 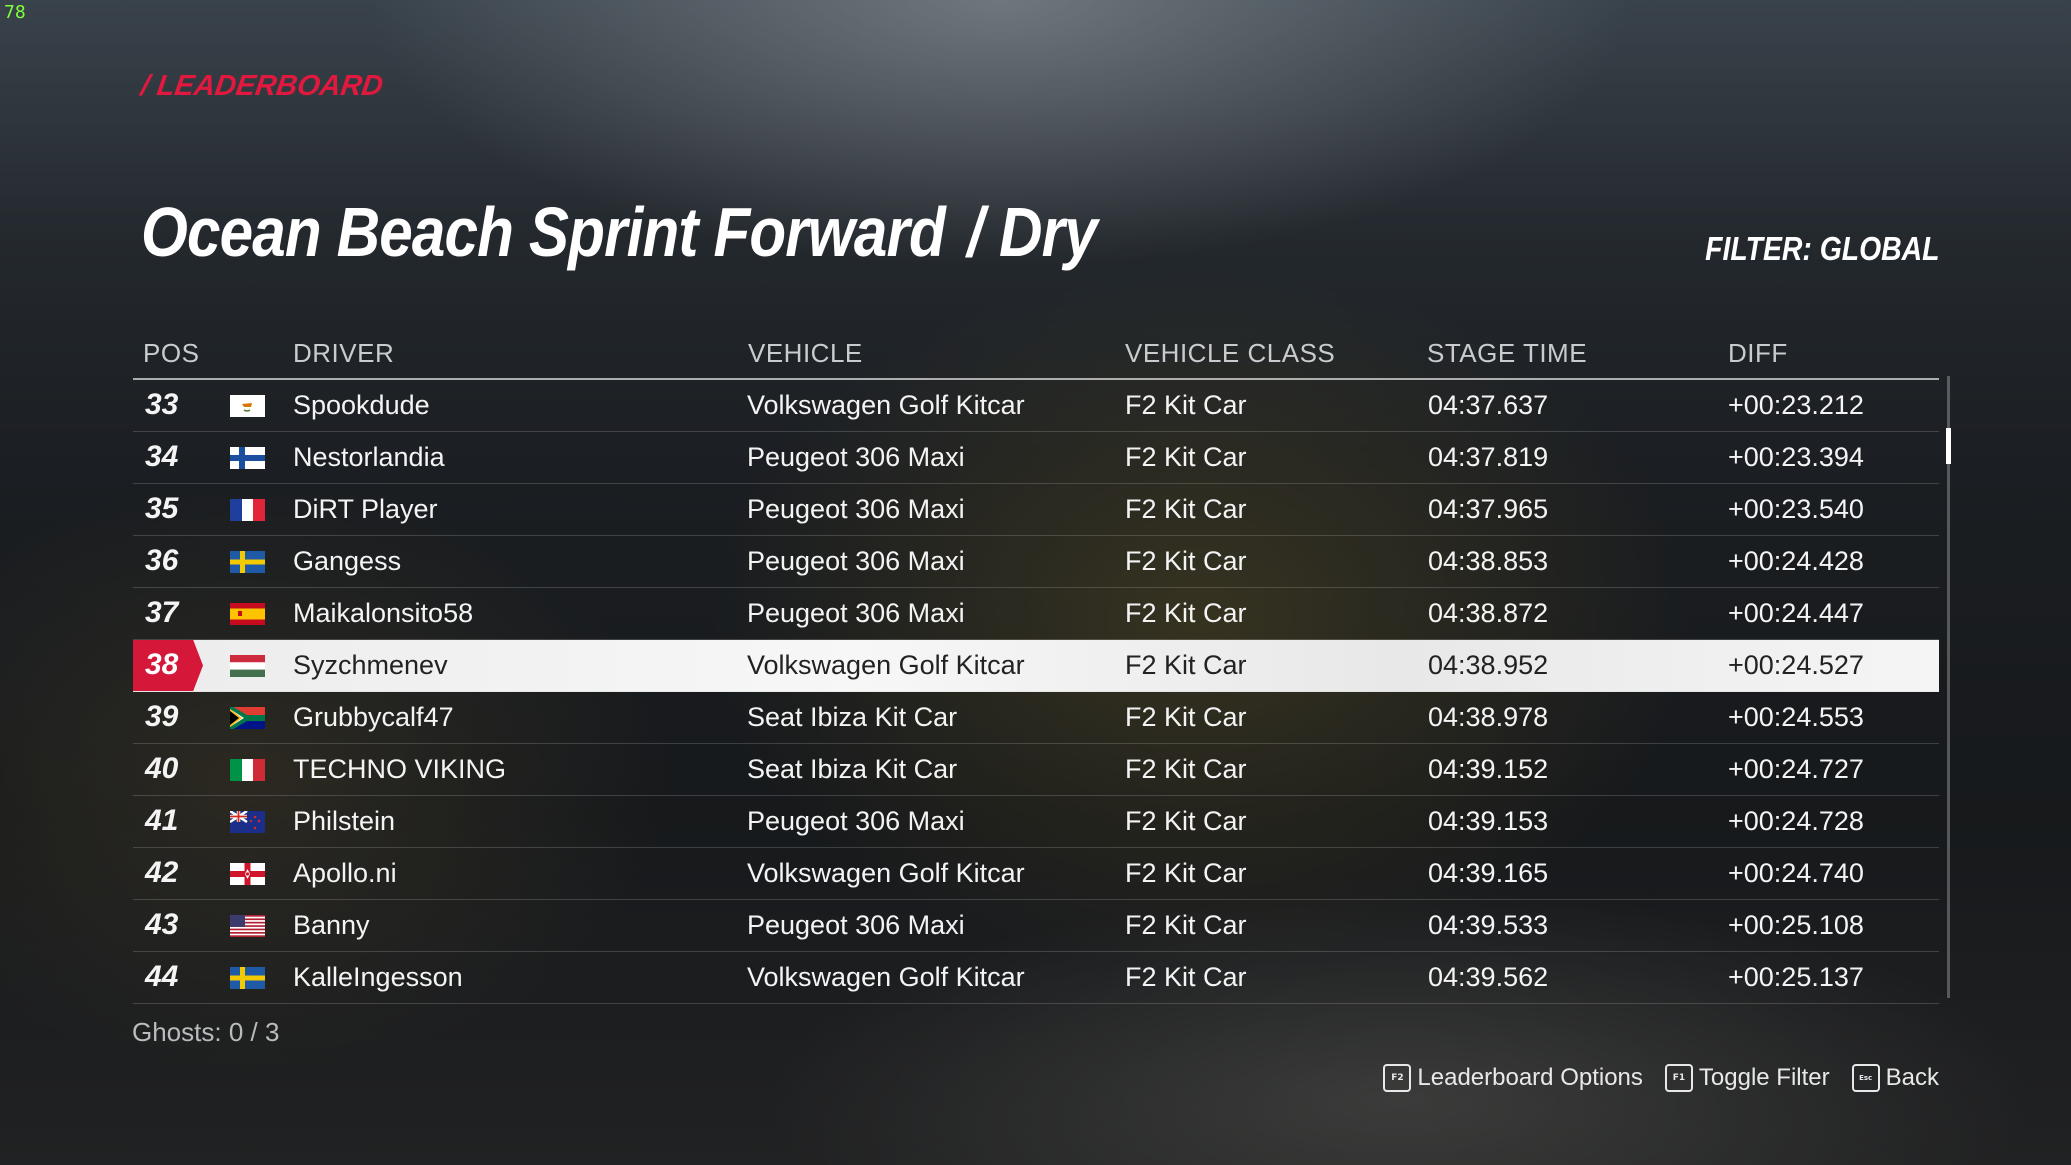 I want to click on back-label: Back, so click(x=1912, y=1077).